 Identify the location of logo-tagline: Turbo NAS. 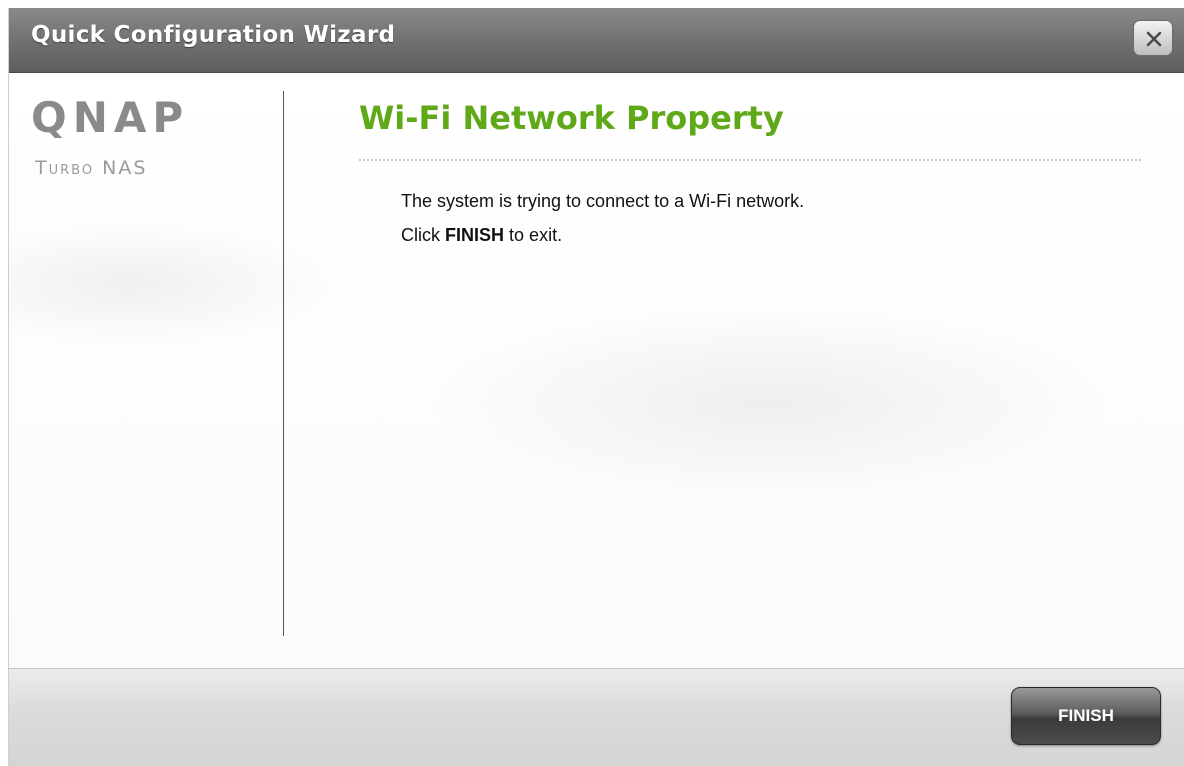
(91, 168).